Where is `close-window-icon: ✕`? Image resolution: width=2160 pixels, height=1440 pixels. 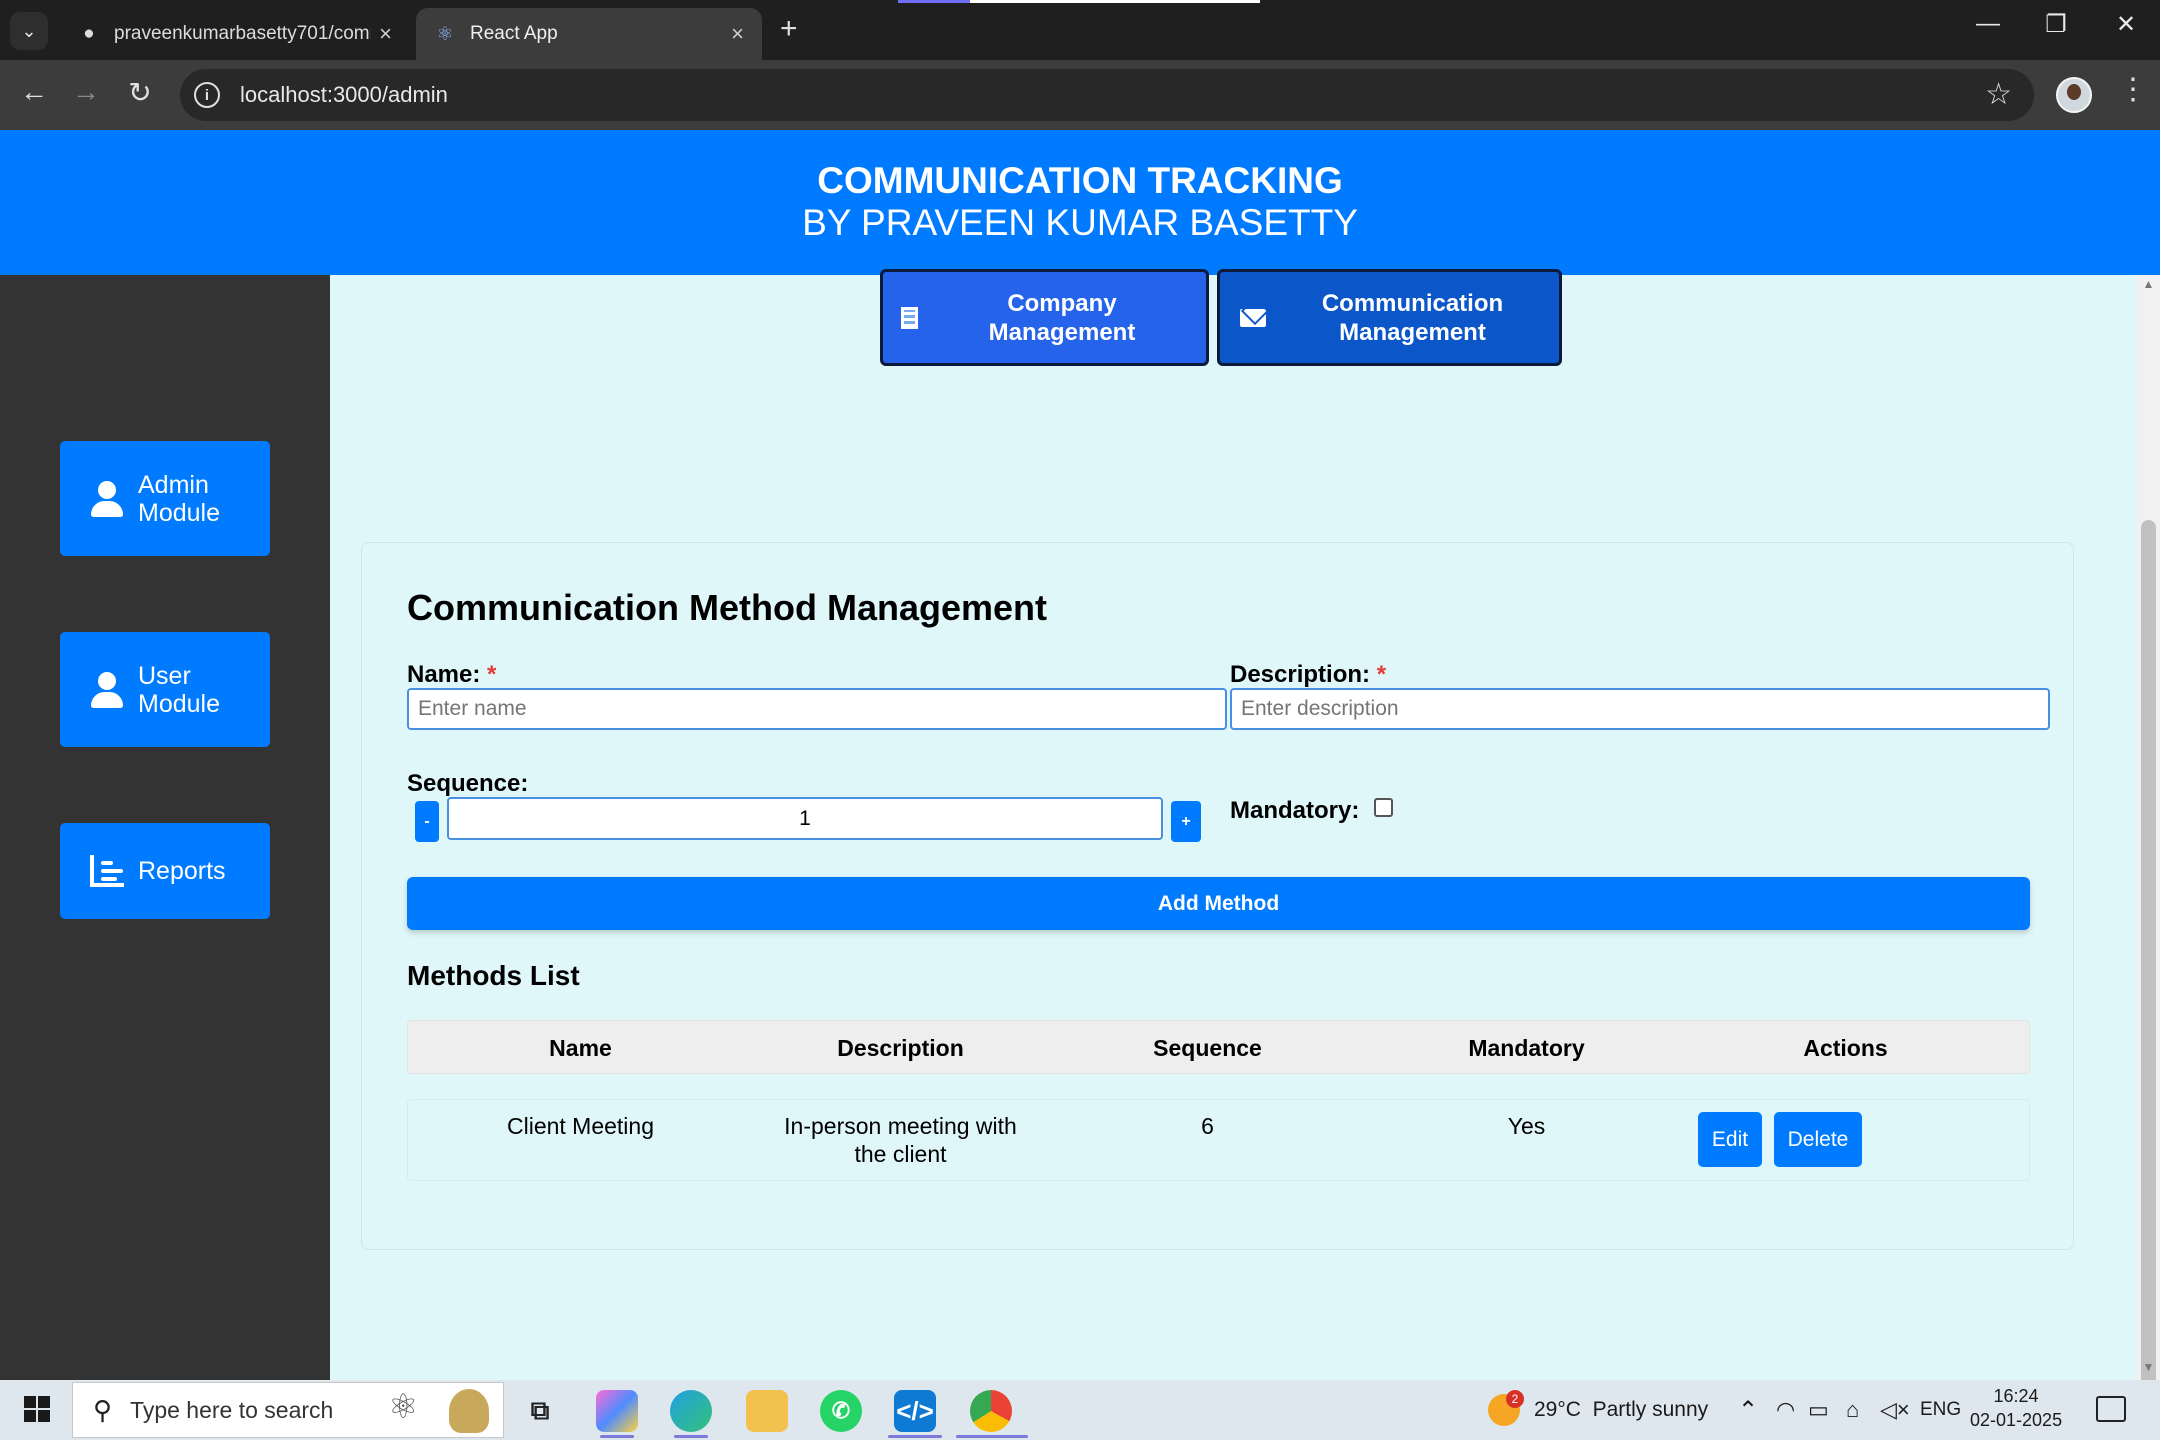
close-window-icon: ✕ is located at coordinates (2126, 24).